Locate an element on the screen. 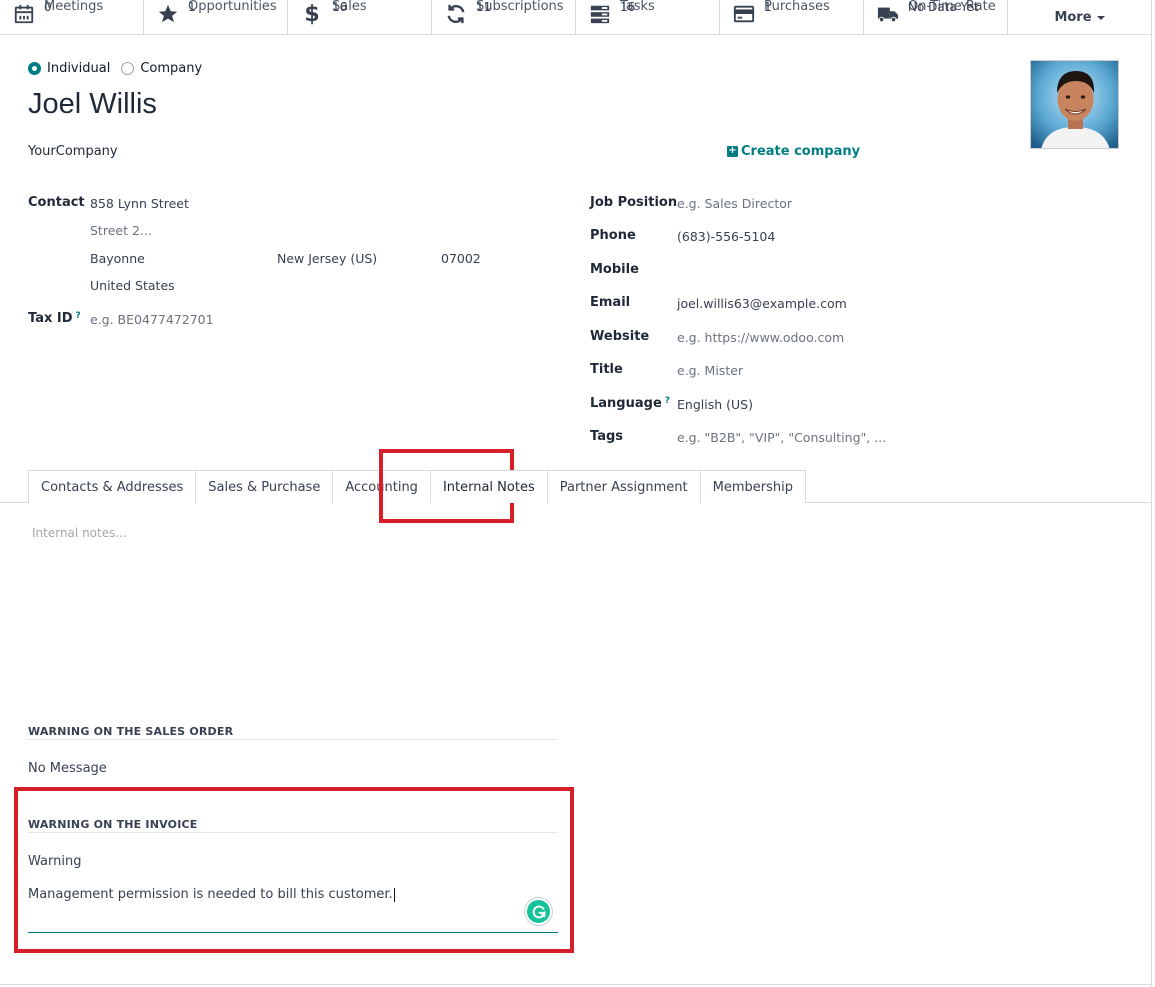 The height and width of the screenshot is (987, 1155). sales-warning-heading: WARNING ON THE SALES ORDER is located at coordinates (131, 731).